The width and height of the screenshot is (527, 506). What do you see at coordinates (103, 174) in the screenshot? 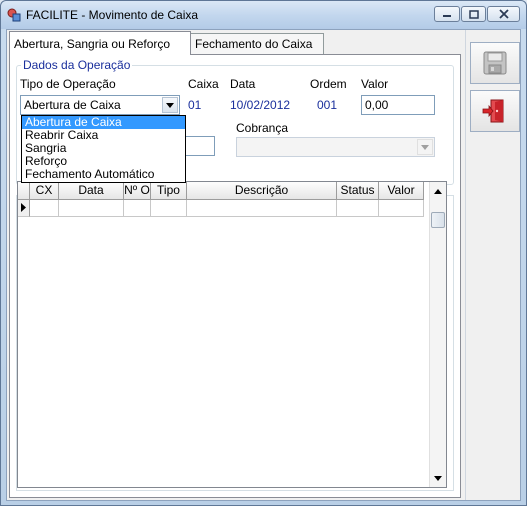
I see `dropdown-option-fechamento-automatico: Fechamento Automático` at bounding box center [103, 174].